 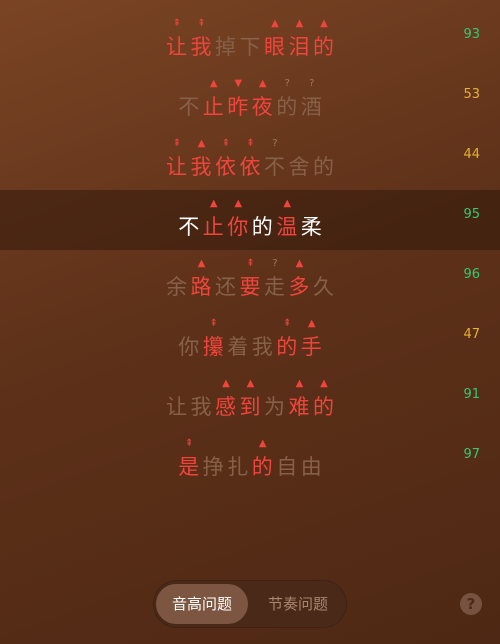 I want to click on lyric-line: 余 ▲ 路还 ⇞ 要? 走 ▲ 多久, so click(x=250, y=280).